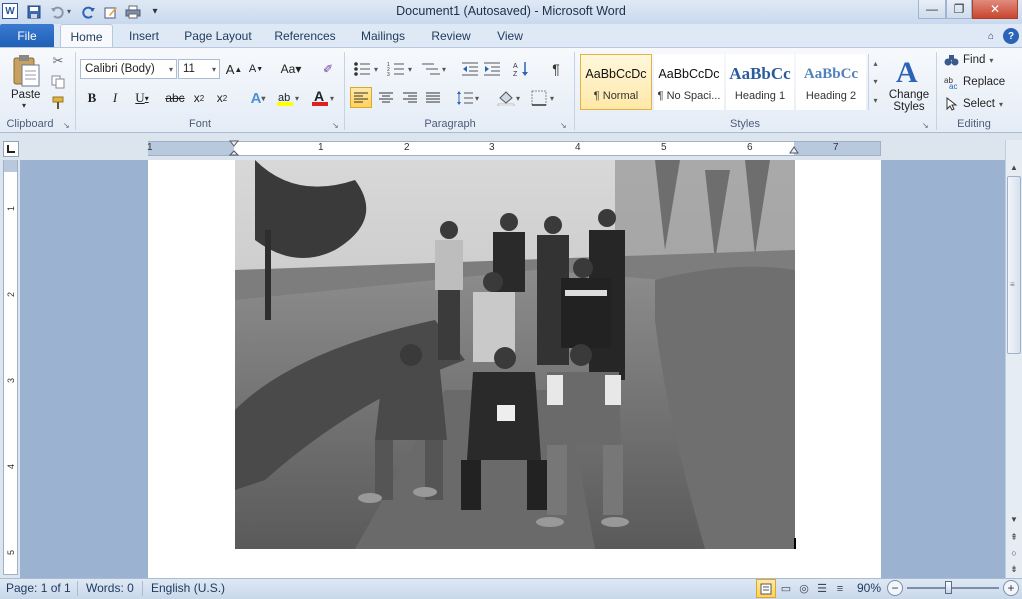 The width and height of the screenshot is (1022, 599). Describe the element at coordinates (144, 36) in the screenshot. I see `tab-insert: Insert` at that location.